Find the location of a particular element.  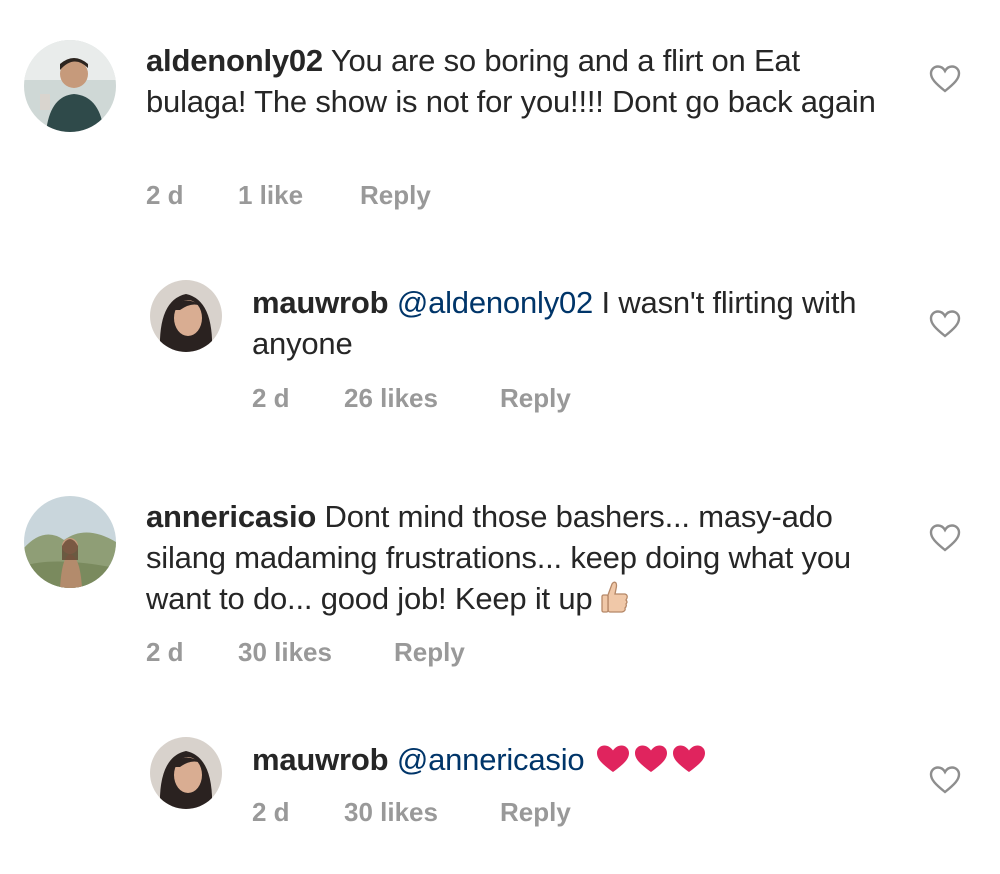

comment-mention: @aldenonly02 is located at coordinates (495, 302).